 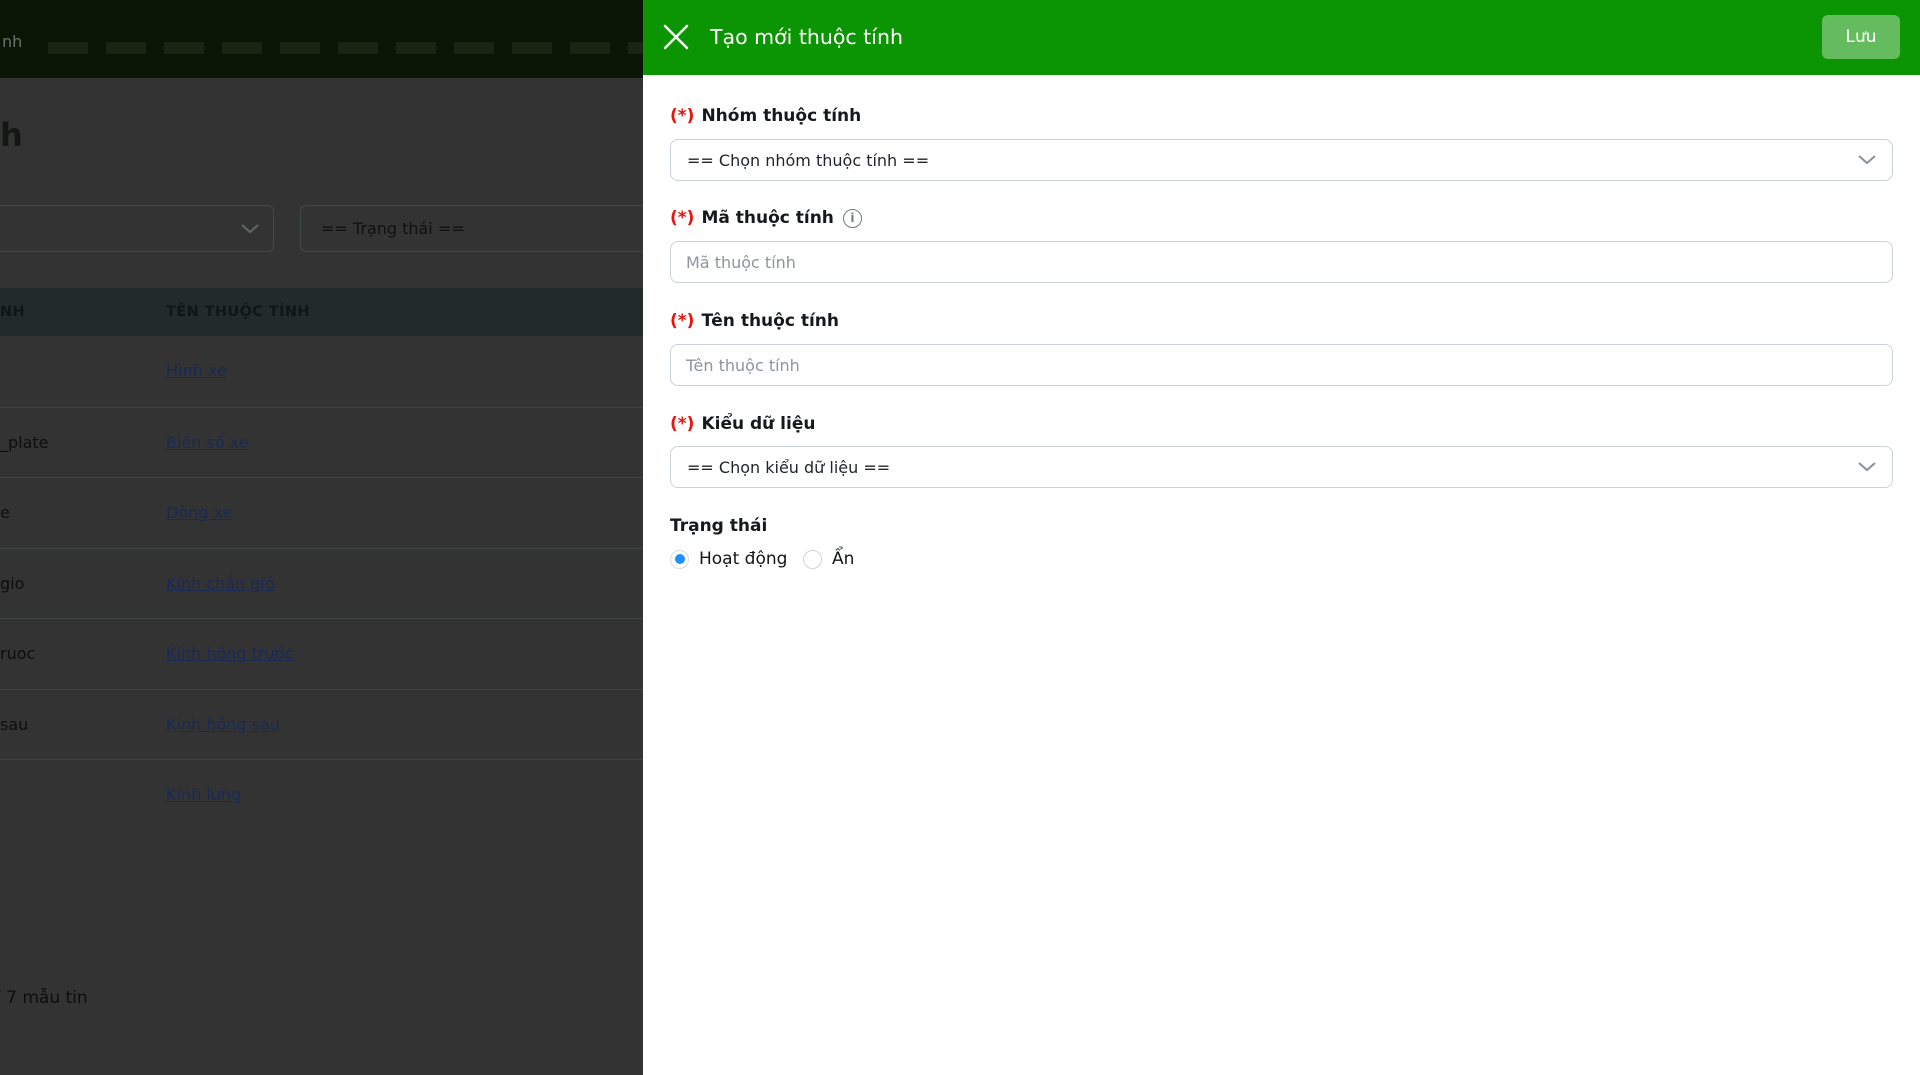 What do you see at coordinates (393, 228) in the screenshot?
I see `filter-status-value: == Trạng thái ==` at bounding box center [393, 228].